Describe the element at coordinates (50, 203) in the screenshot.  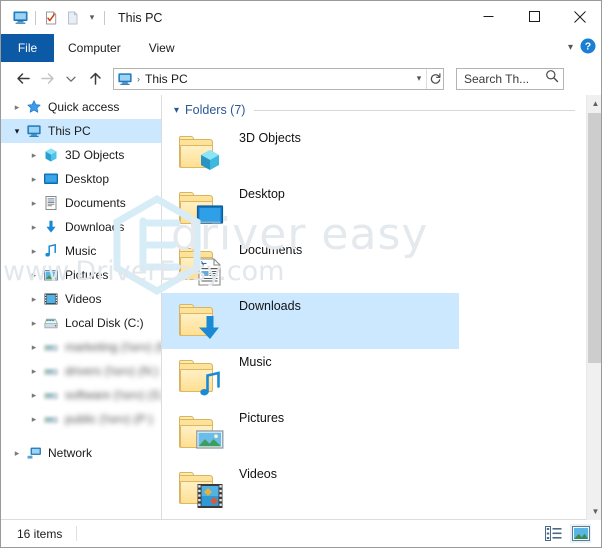
I see `documents-icon` at that location.